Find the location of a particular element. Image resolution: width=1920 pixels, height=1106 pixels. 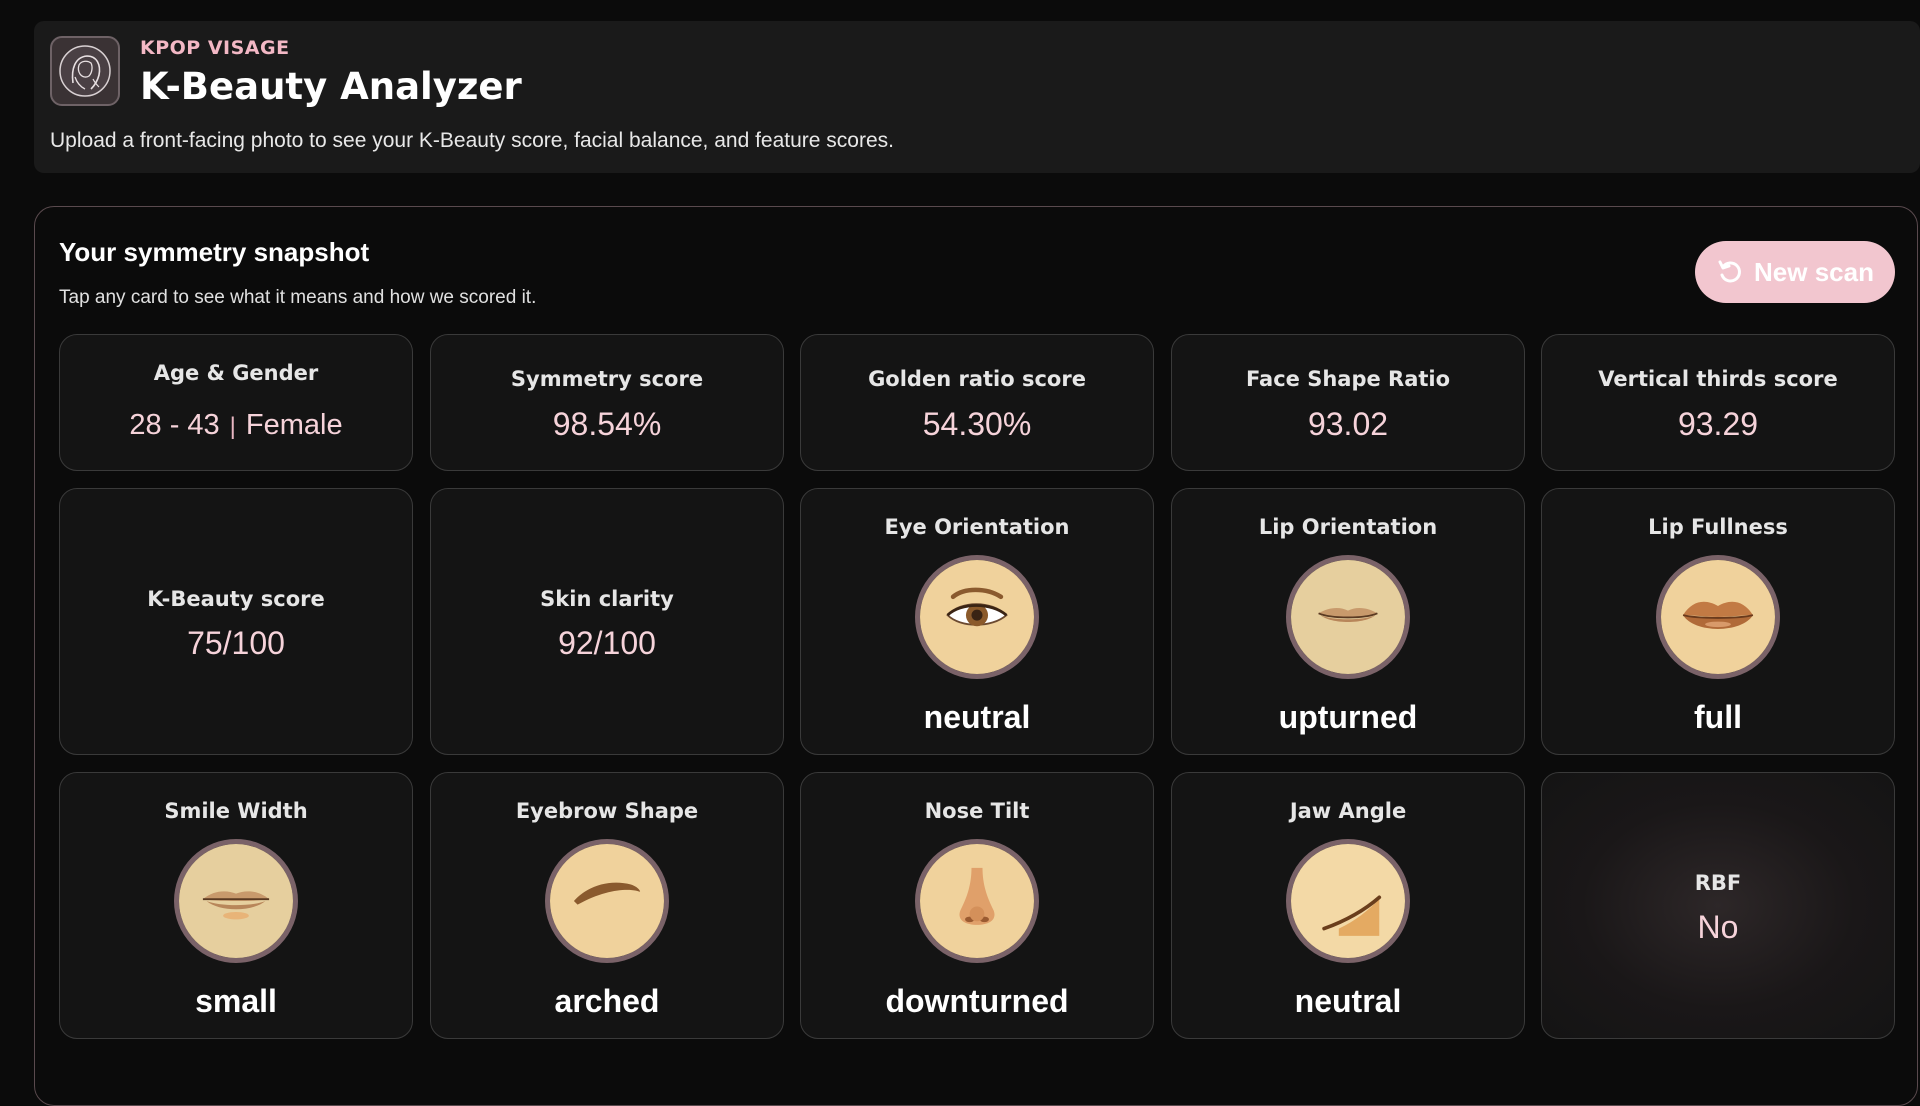

card-label: K-Beauty score is located at coordinates (236, 599).